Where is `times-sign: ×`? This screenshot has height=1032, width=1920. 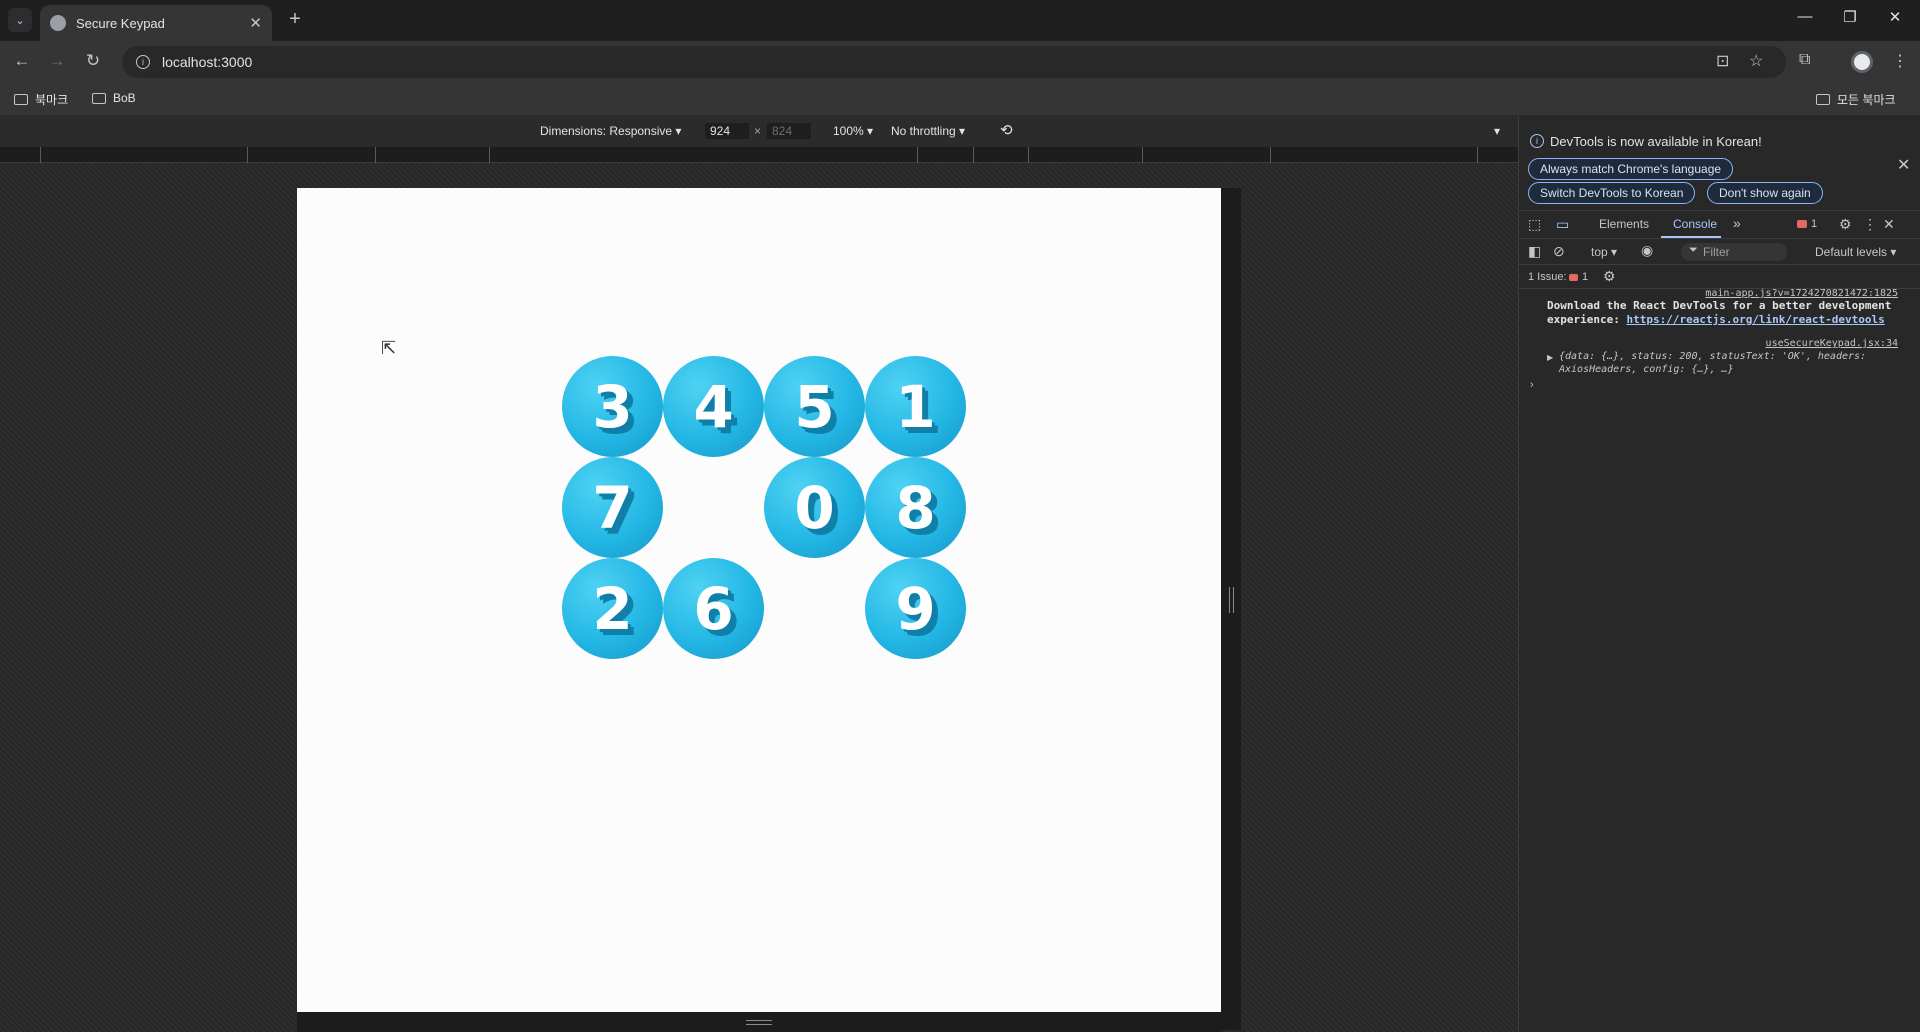
times-sign: × is located at coordinates (758, 131).